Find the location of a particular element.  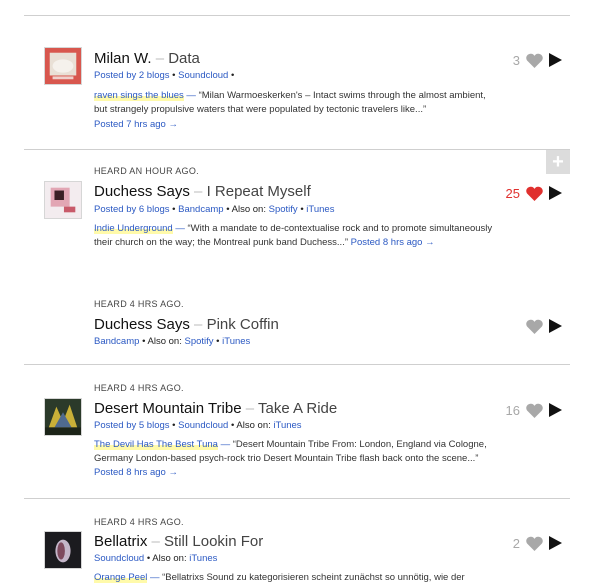

posted-ago-link: Posted 7 hrs ago → is located at coordinates (136, 124).